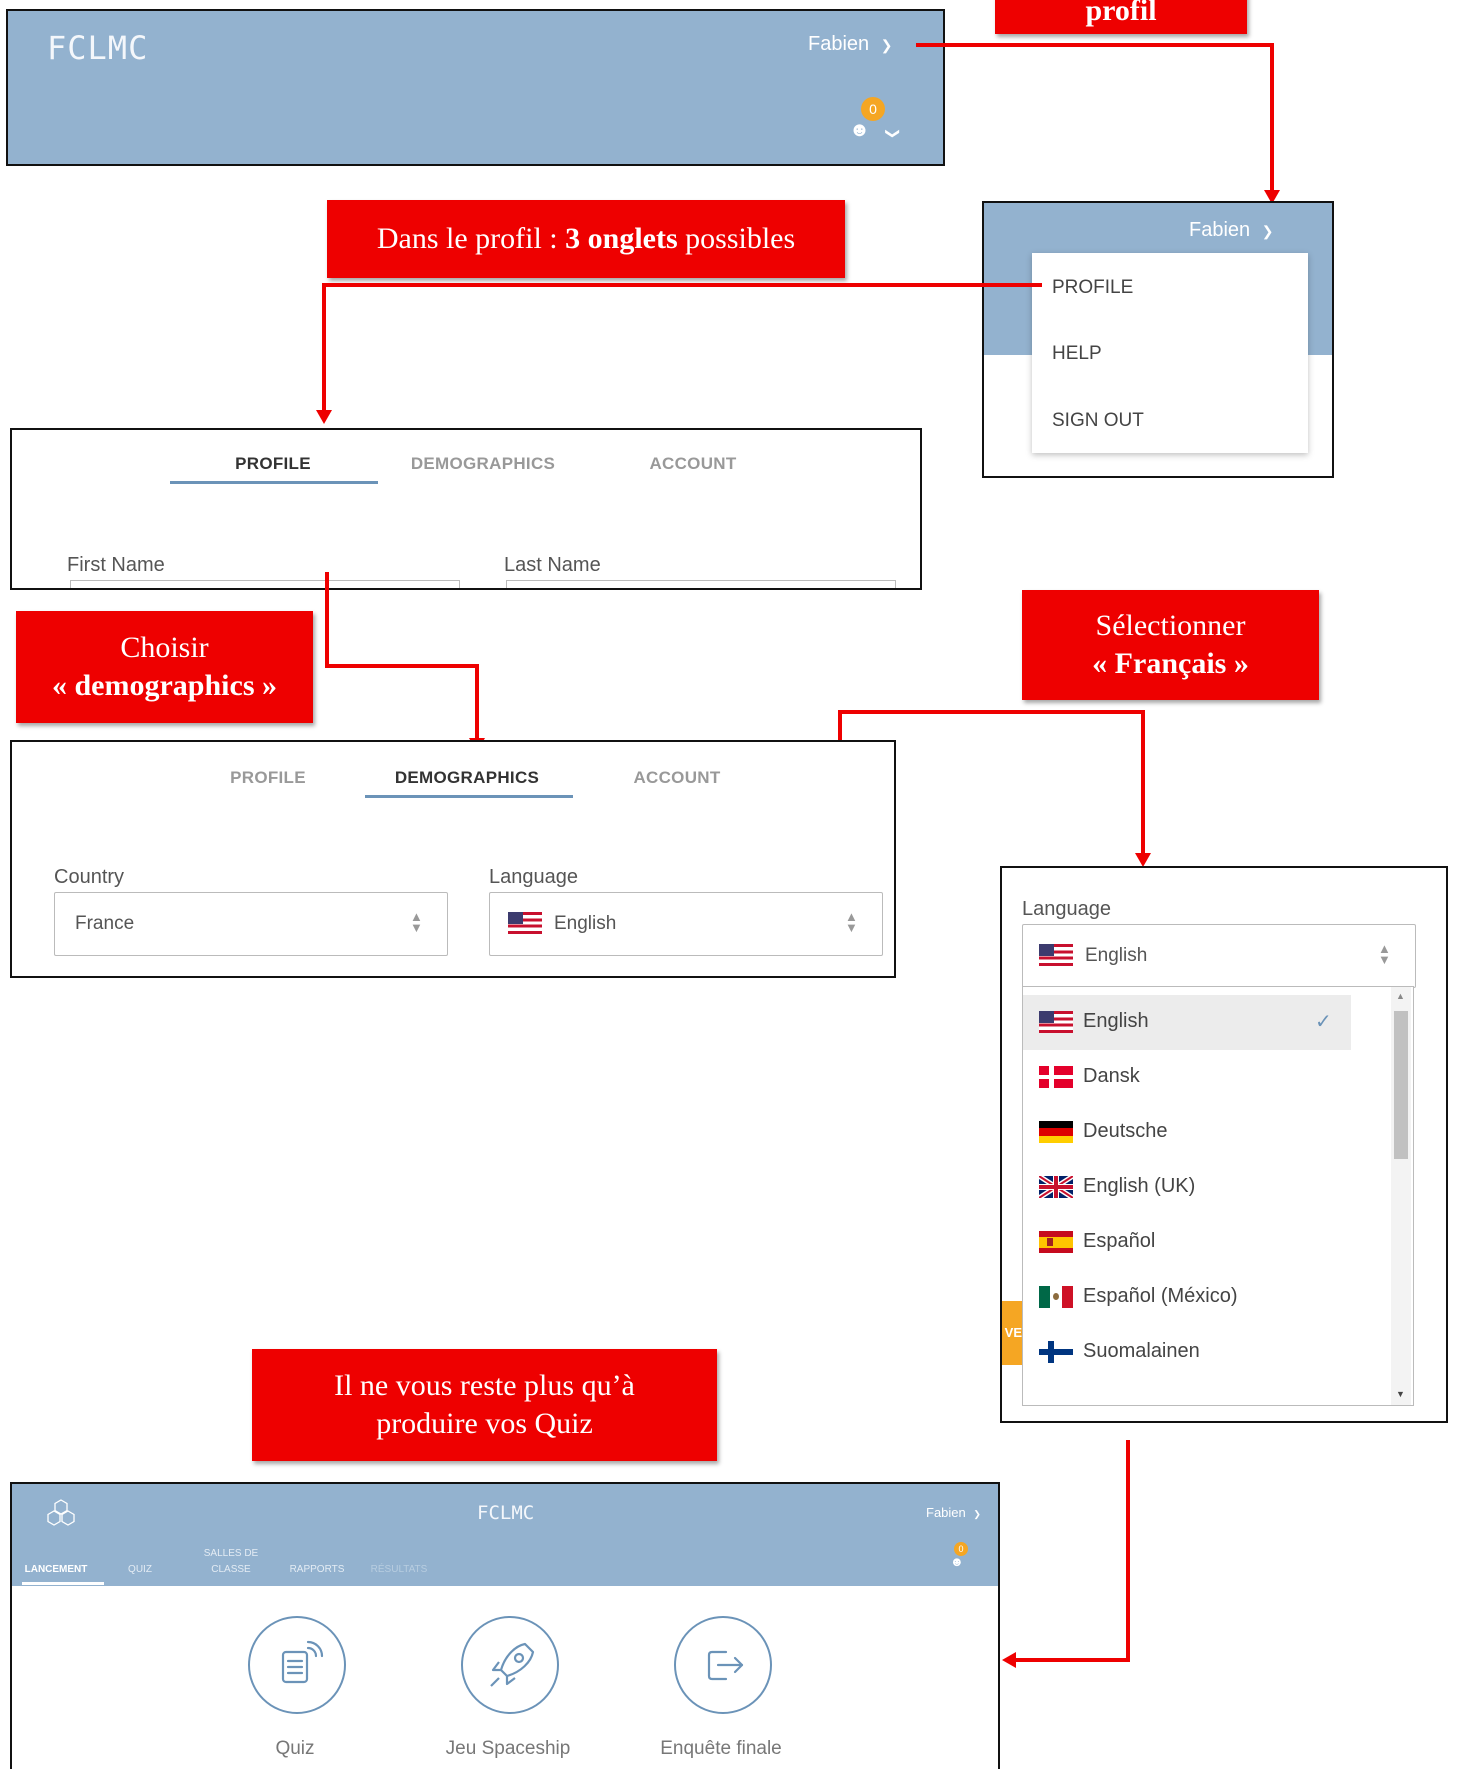  Describe the element at coordinates (1187, 1242) in the screenshot. I see `language-option-espanol: Español` at that location.